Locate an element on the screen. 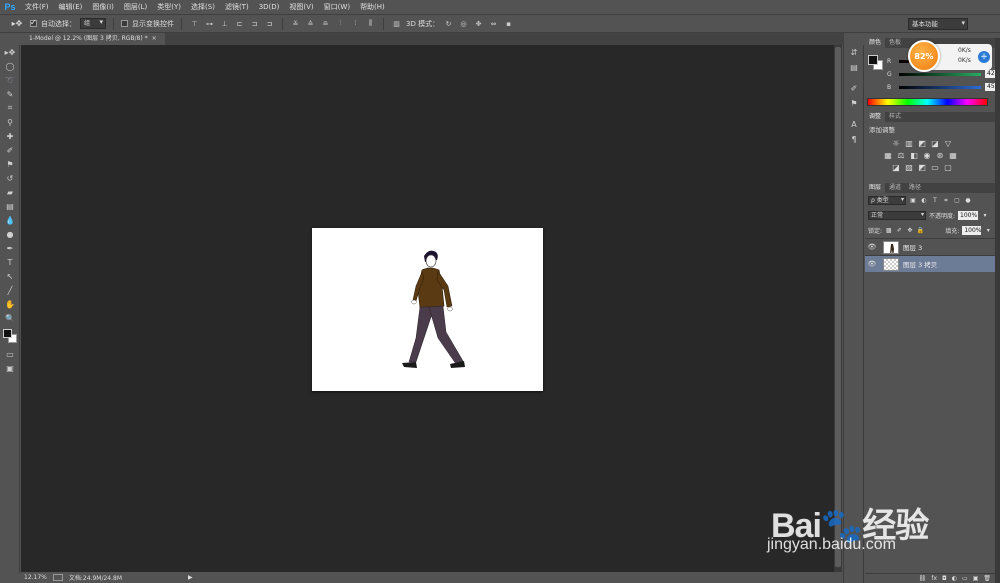  distribute-bottom-icon: ≘ is located at coordinates (325, 23).